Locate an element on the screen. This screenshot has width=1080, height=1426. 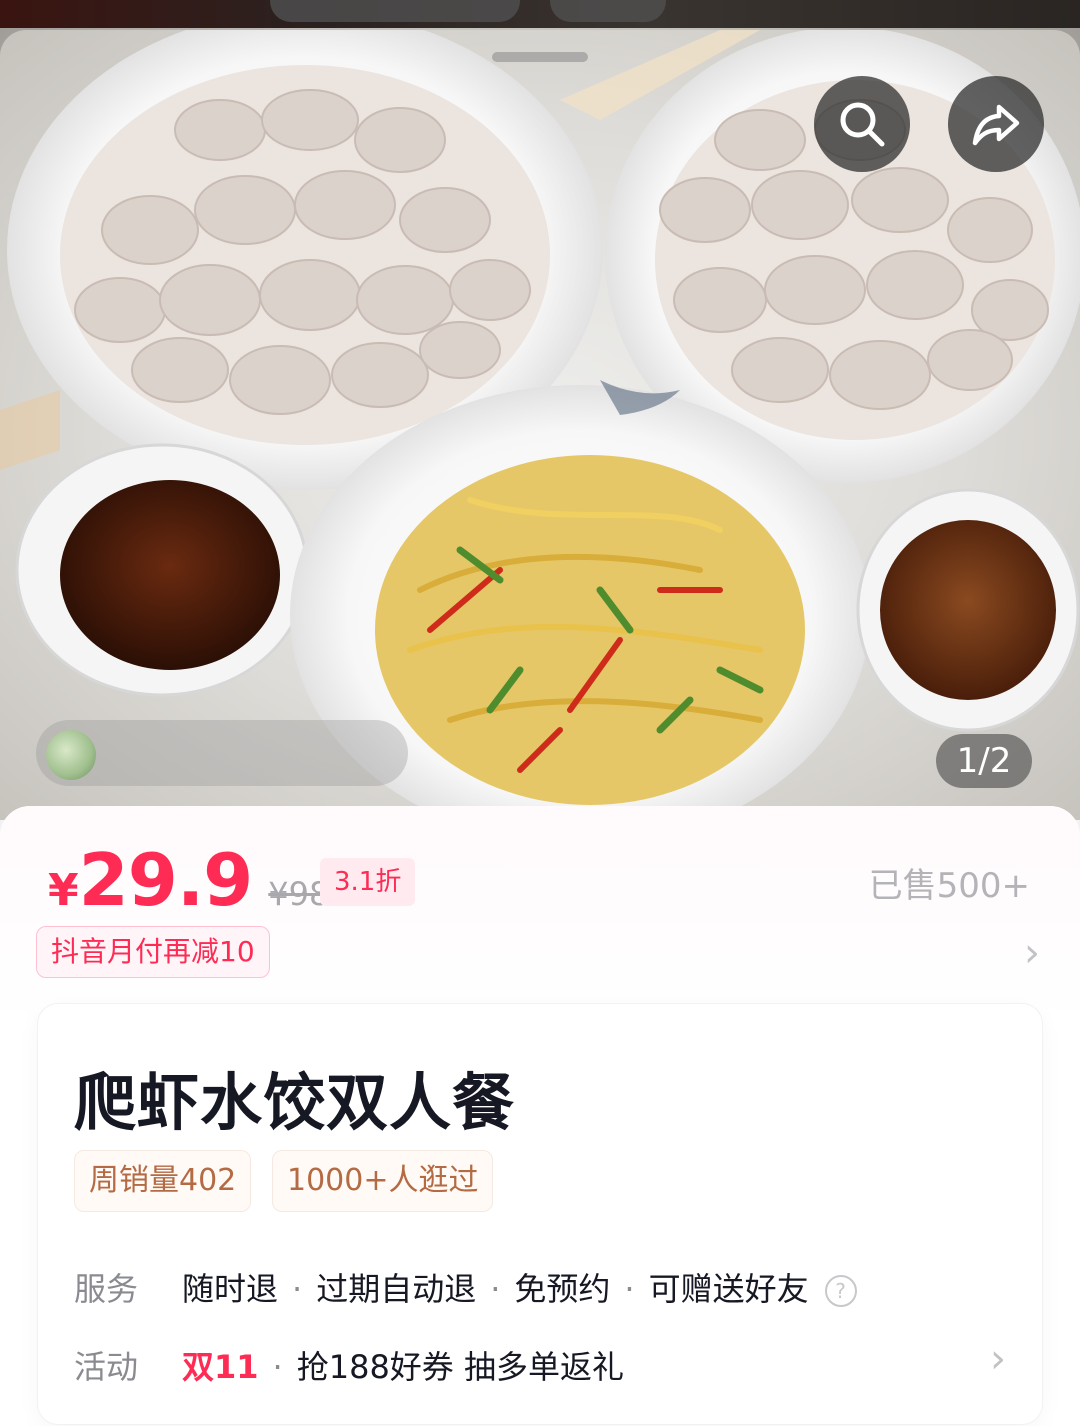
share-button is located at coordinates (996, 124).